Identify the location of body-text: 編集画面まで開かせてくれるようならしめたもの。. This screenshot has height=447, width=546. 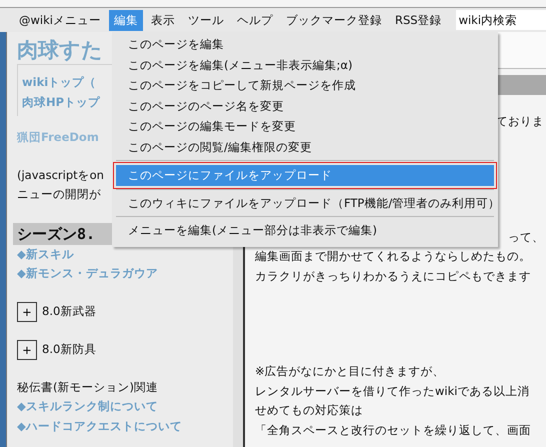
(393, 256).